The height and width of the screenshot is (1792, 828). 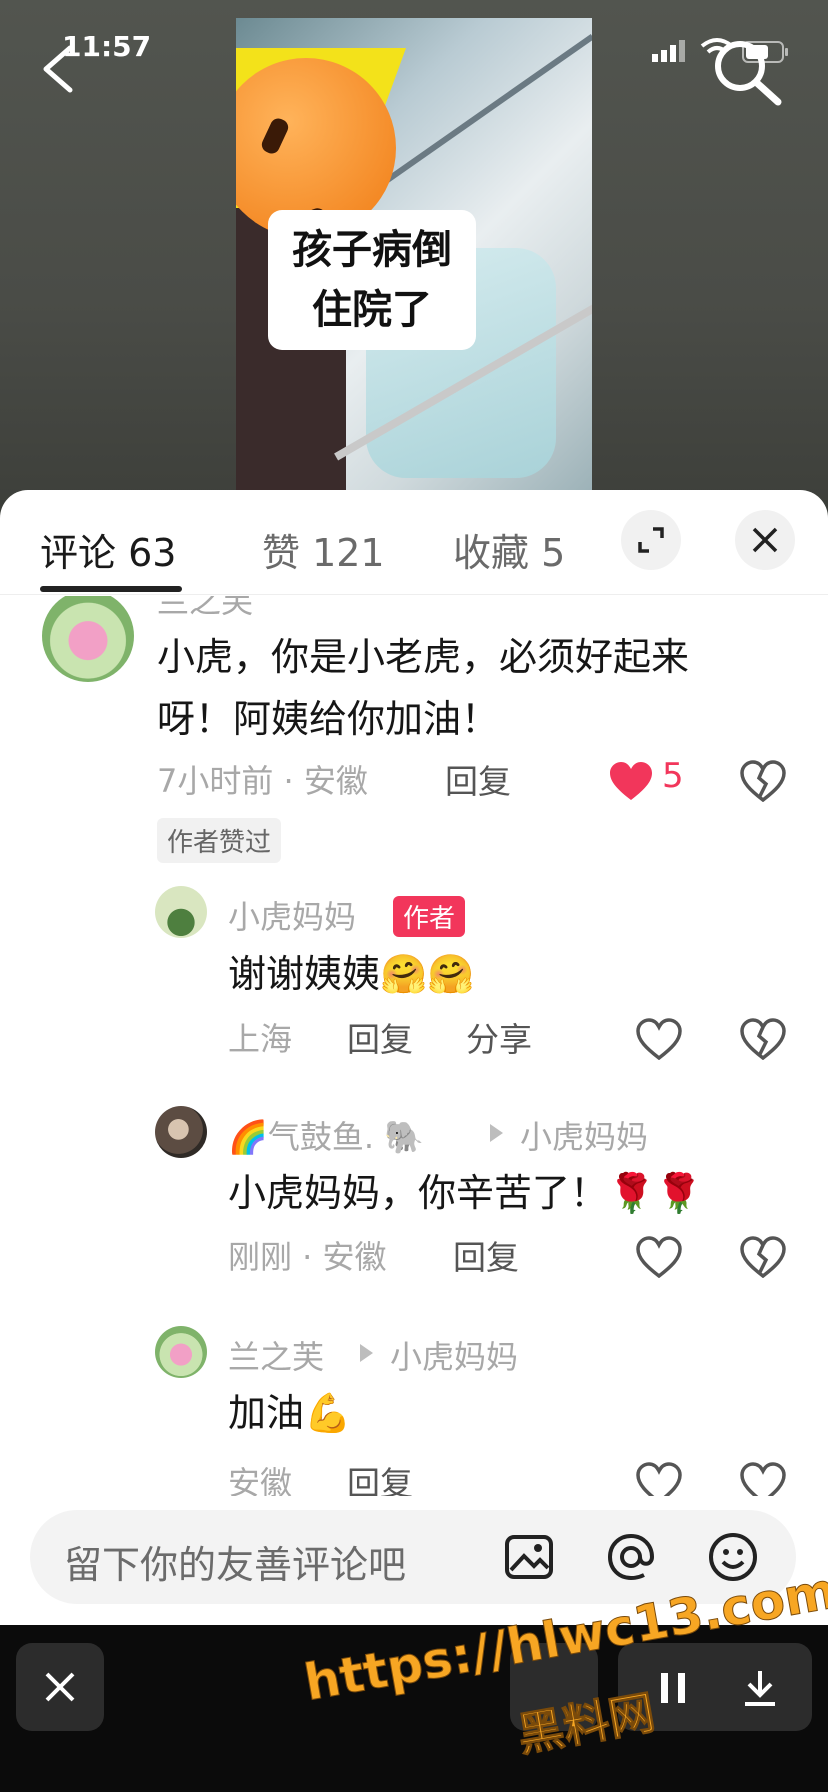 I want to click on comment-username: 兰之芙, so click(x=205, y=609).